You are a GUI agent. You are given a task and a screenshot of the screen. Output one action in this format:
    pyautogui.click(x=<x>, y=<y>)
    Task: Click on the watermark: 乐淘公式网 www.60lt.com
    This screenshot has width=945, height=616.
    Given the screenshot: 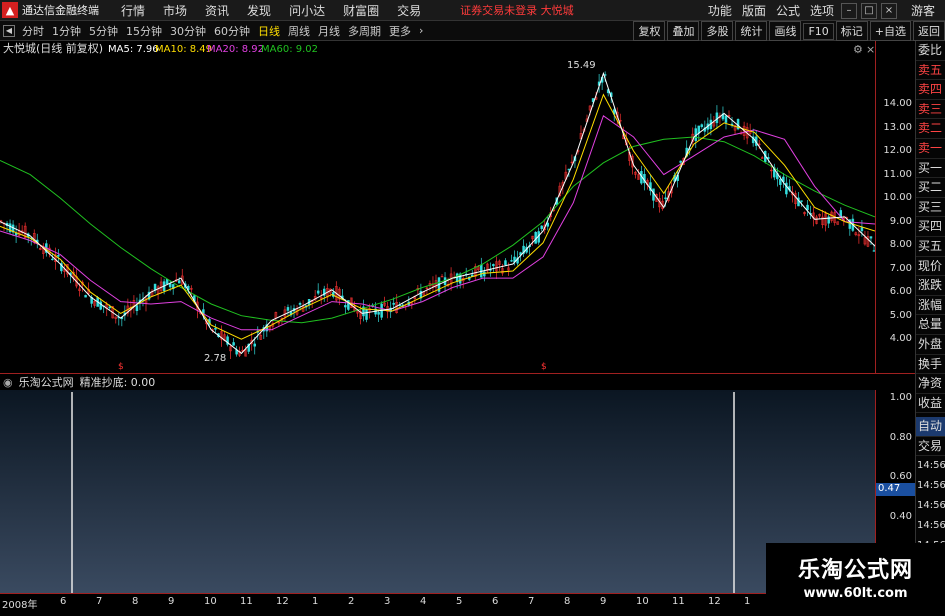 What is the action you would take?
    pyautogui.click(x=855, y=576)
    